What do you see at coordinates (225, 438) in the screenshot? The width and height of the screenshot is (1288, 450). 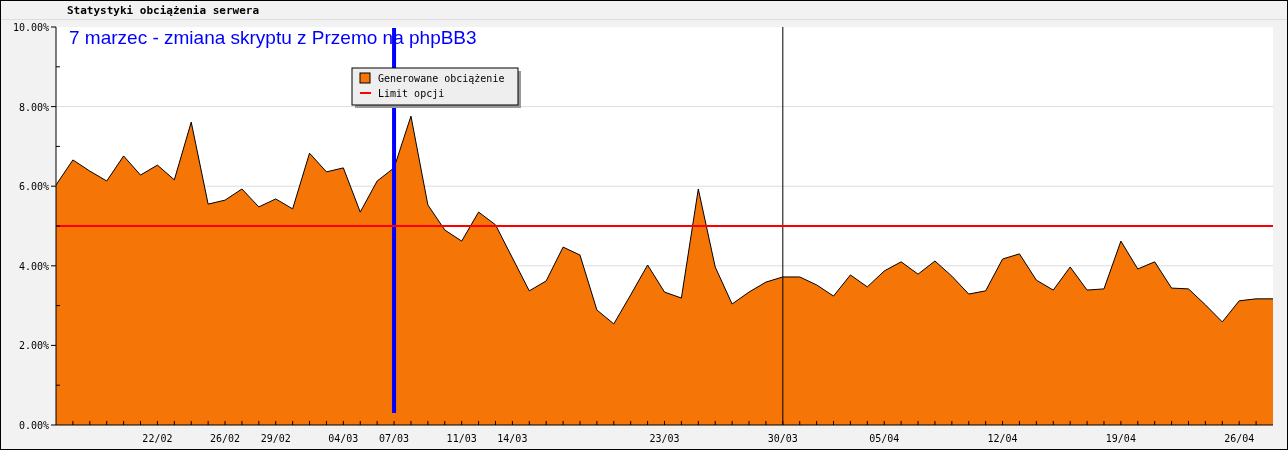 I see `axis-label: 26/02` at bounding box center [225, 438].